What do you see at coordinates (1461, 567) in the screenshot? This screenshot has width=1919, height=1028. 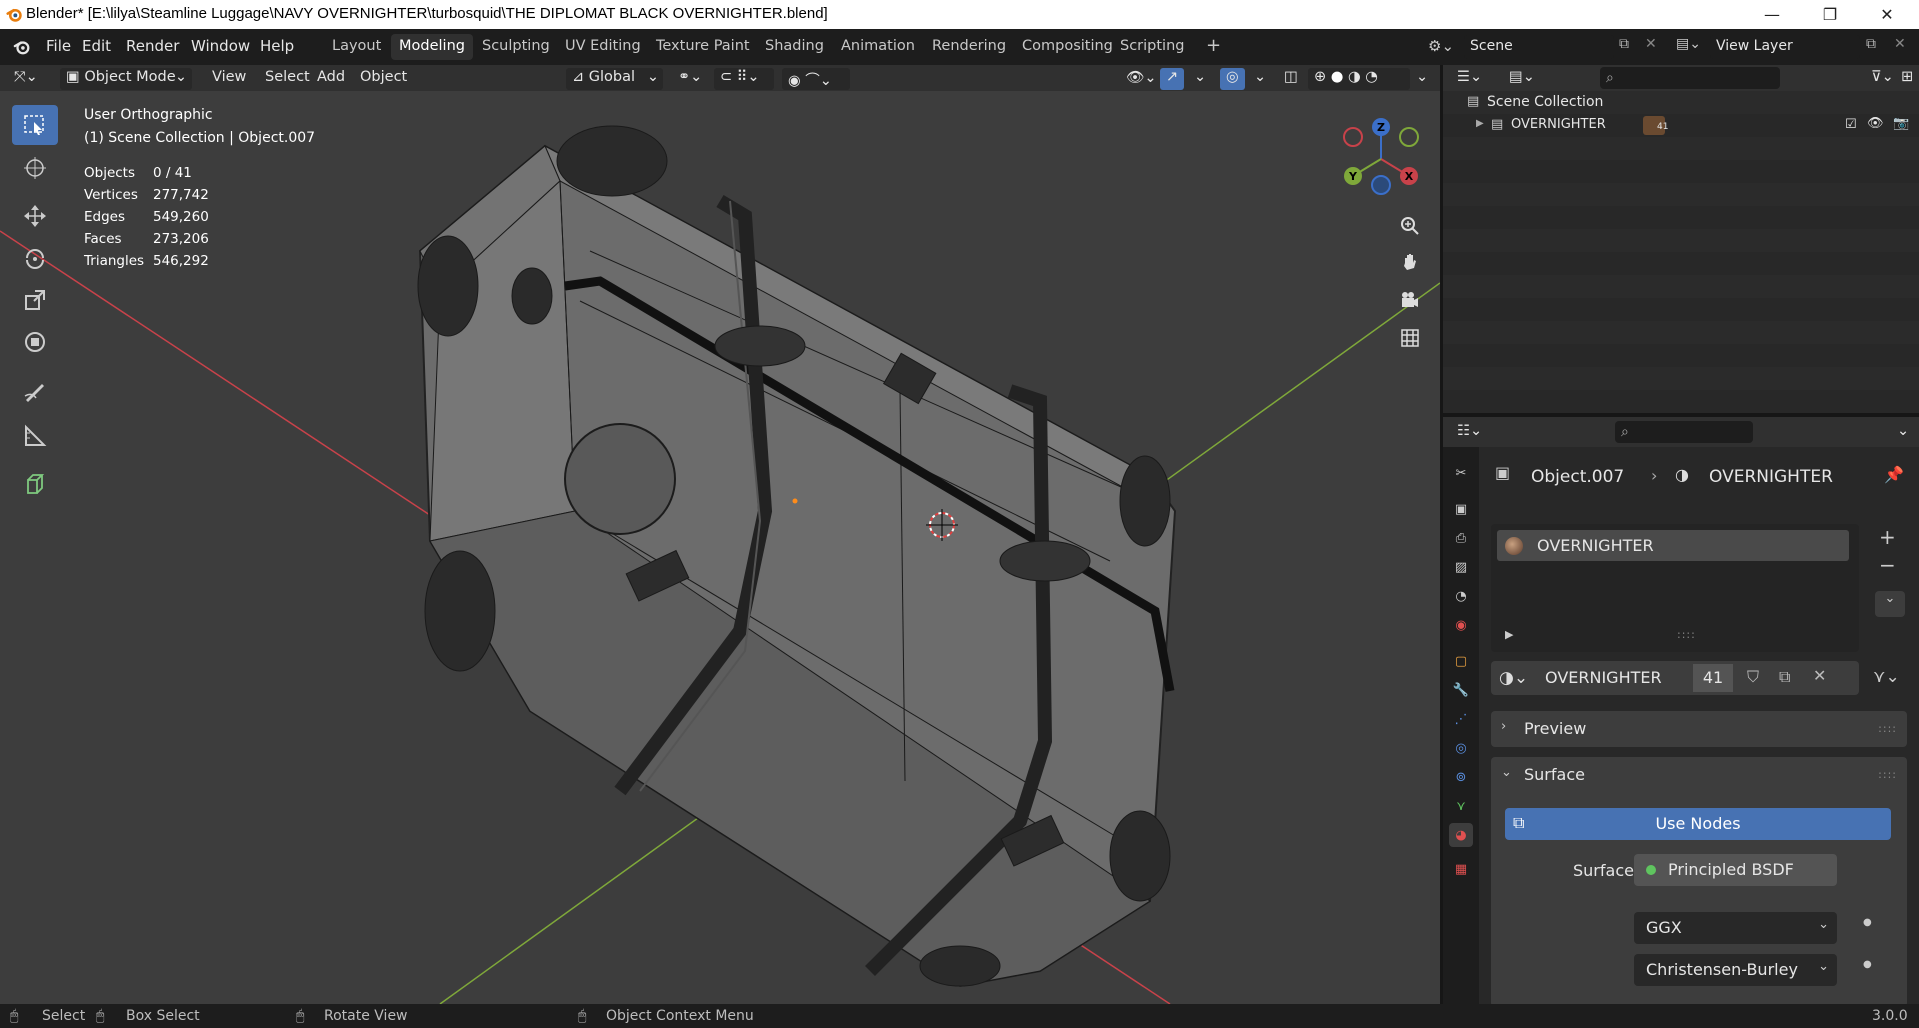 I see `view-layer-tab-icon: ▨` at bounding box center [1461, 567].